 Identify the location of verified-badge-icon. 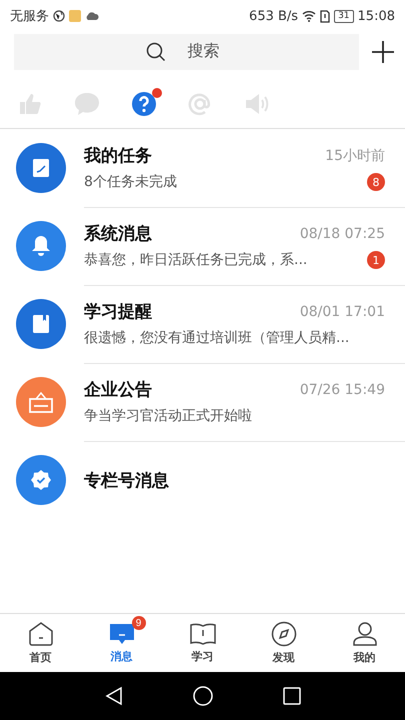
(41, 480).